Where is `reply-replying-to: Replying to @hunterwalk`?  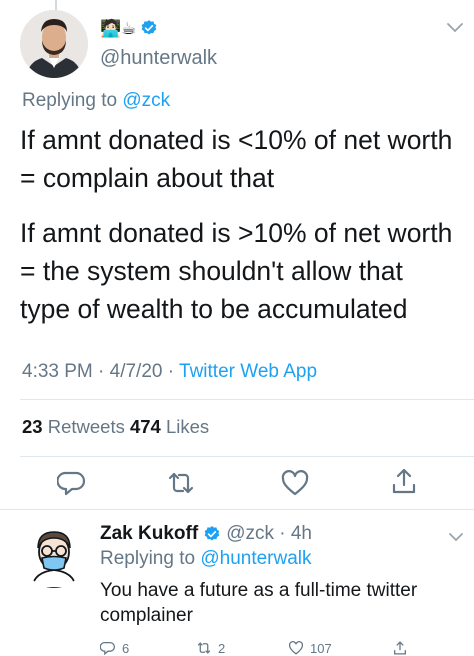
reply-replying-to: Replying to @hunterwalk is located at coordinates (206, 559).